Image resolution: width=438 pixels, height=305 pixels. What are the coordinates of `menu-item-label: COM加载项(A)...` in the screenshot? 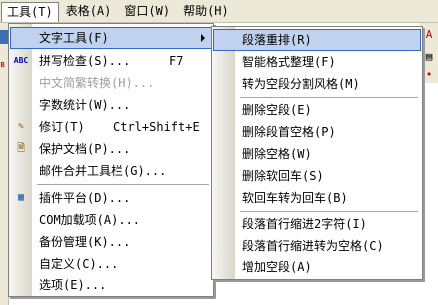 It's located at (90, 220).